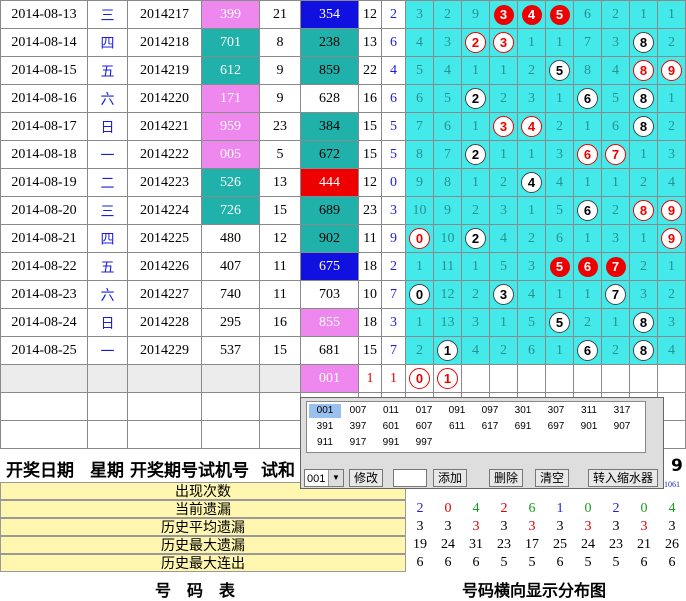 The image size is (686, 601). What do you see at coordinates (672, 508) in the screenshot?
I see `stats-value: 4` at bounding box center [672, 508].